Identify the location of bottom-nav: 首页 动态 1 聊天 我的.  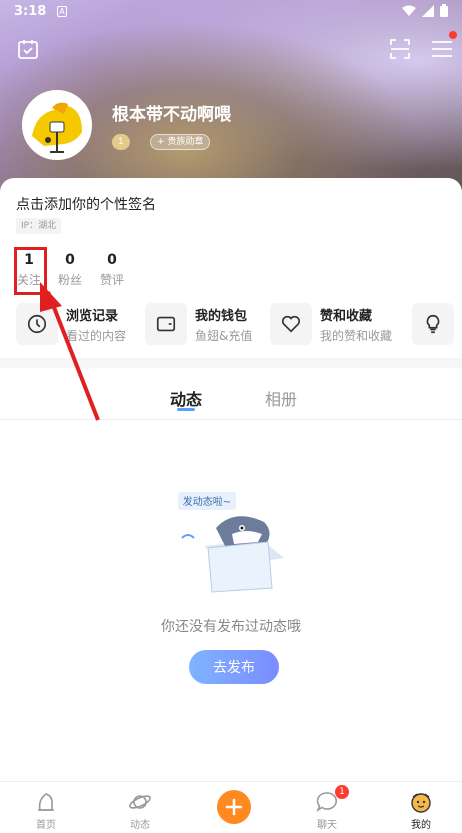
(231, 807).